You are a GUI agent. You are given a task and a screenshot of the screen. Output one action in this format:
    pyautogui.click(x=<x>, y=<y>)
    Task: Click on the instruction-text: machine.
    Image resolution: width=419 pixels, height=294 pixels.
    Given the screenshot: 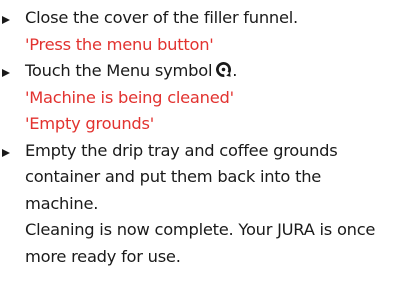 What is the action you would take?
    pyautogui.click(x=62, y=203)
    